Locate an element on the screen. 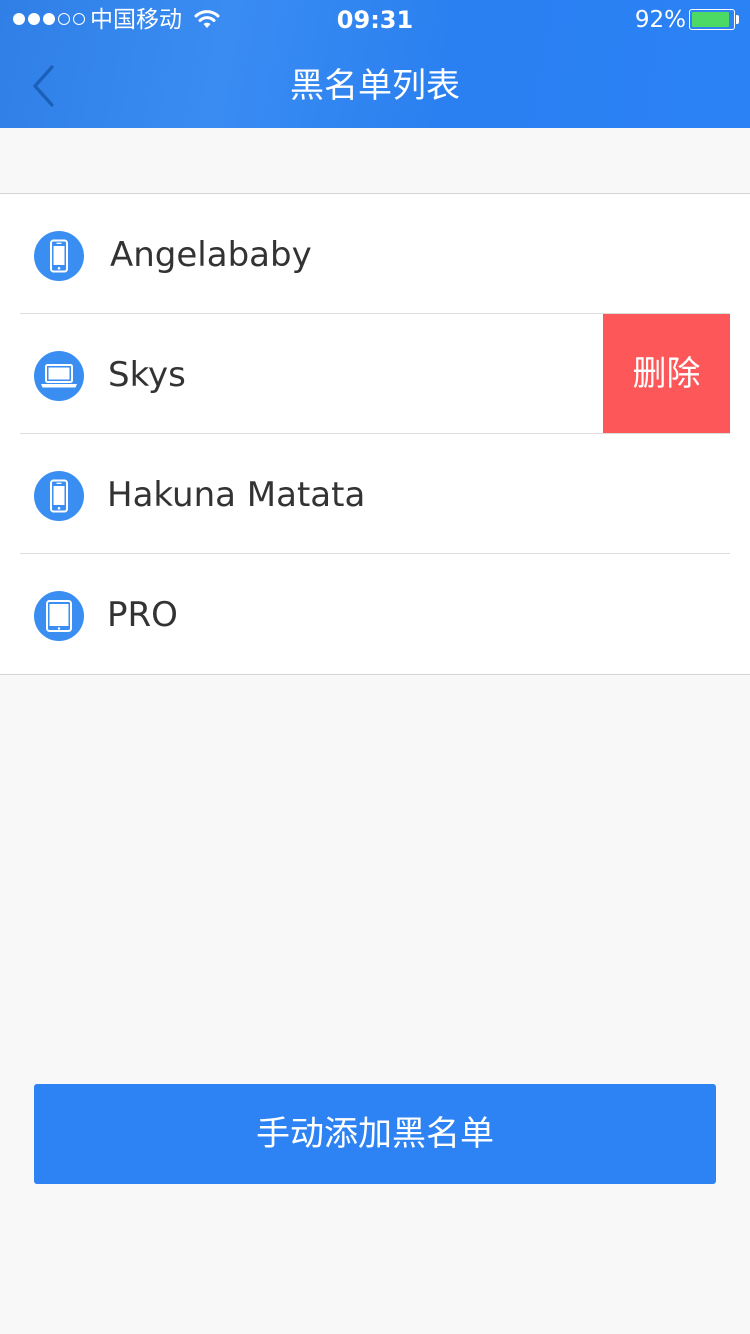  battery-tip is located at coordinates (737, 19).